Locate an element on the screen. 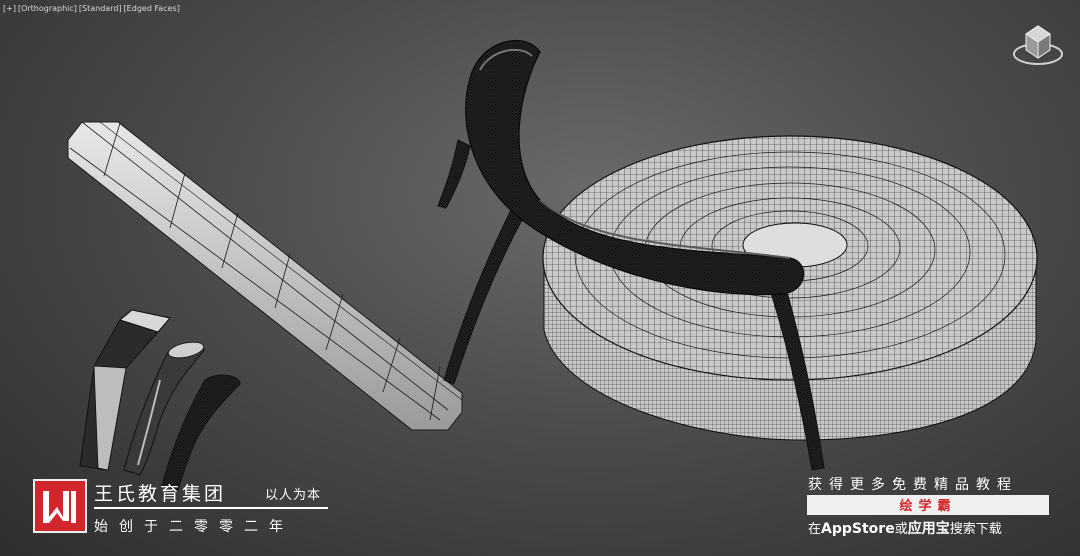 This screenshot has width=1080, height=556. brand-divider is located at coordinates (211, 508).